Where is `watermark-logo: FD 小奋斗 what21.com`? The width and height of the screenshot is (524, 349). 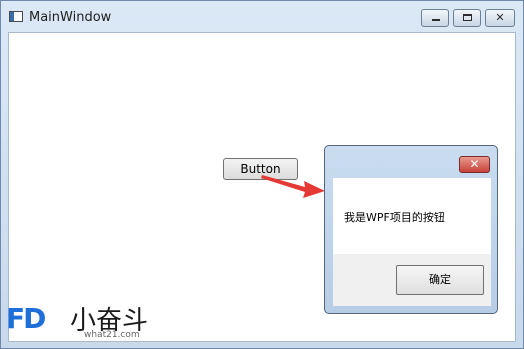 watermark-logo: FD 小奋斗 what21.com is located at coordinates (81, 322).